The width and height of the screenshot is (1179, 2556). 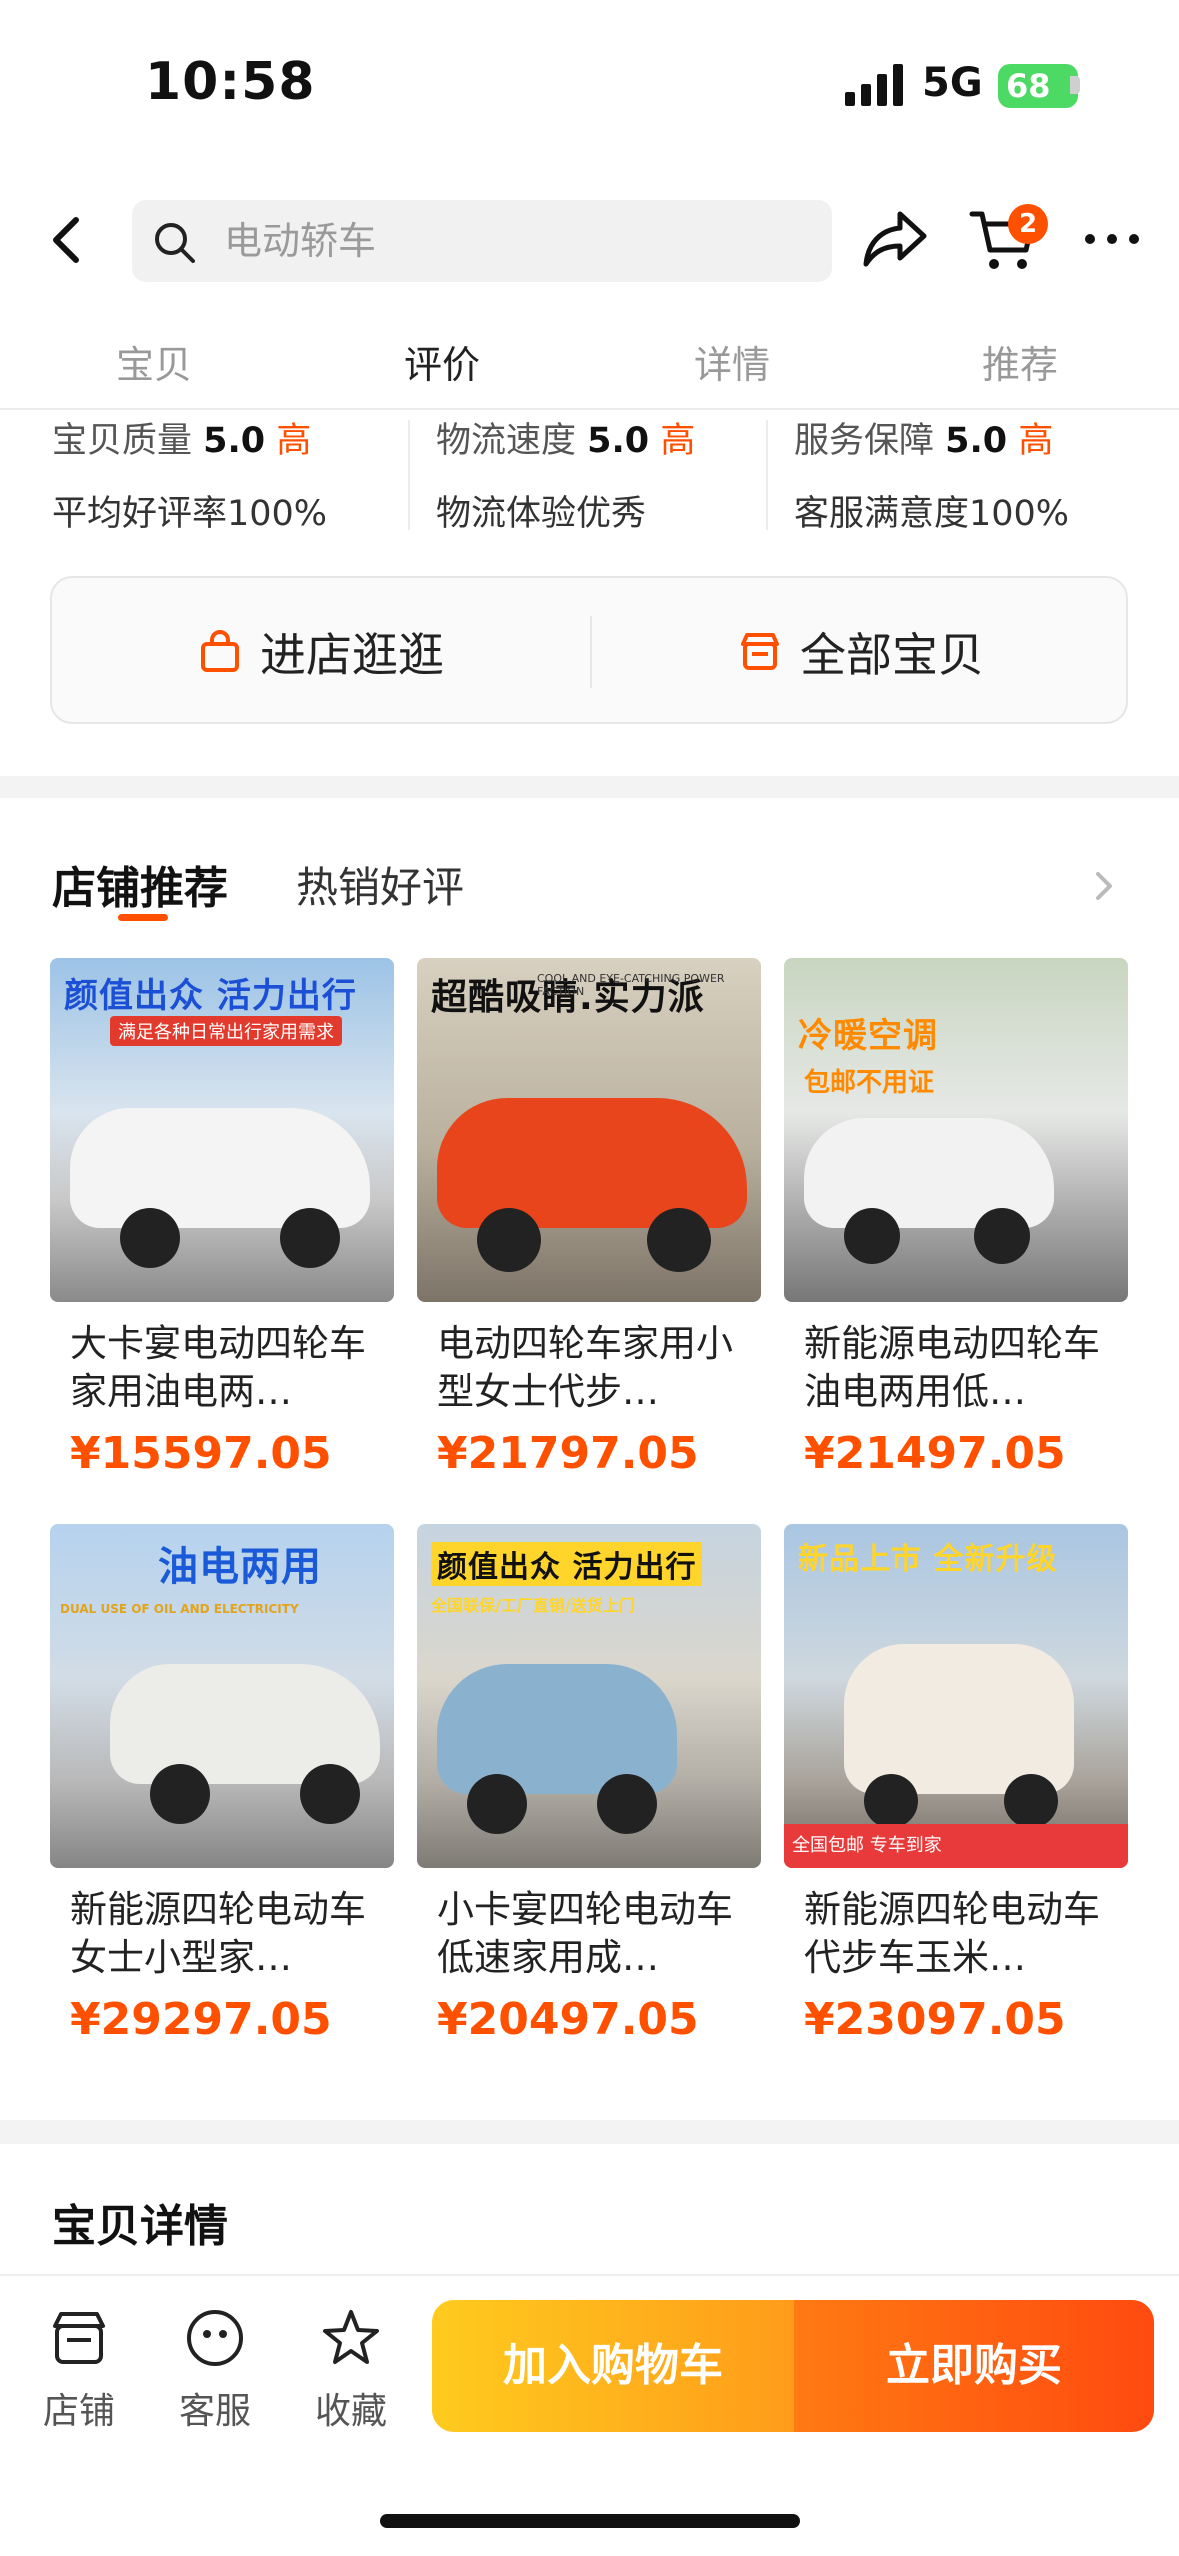 I want to click on banner-text: 颜值出众 活力出行, so click(x=210, y=996).